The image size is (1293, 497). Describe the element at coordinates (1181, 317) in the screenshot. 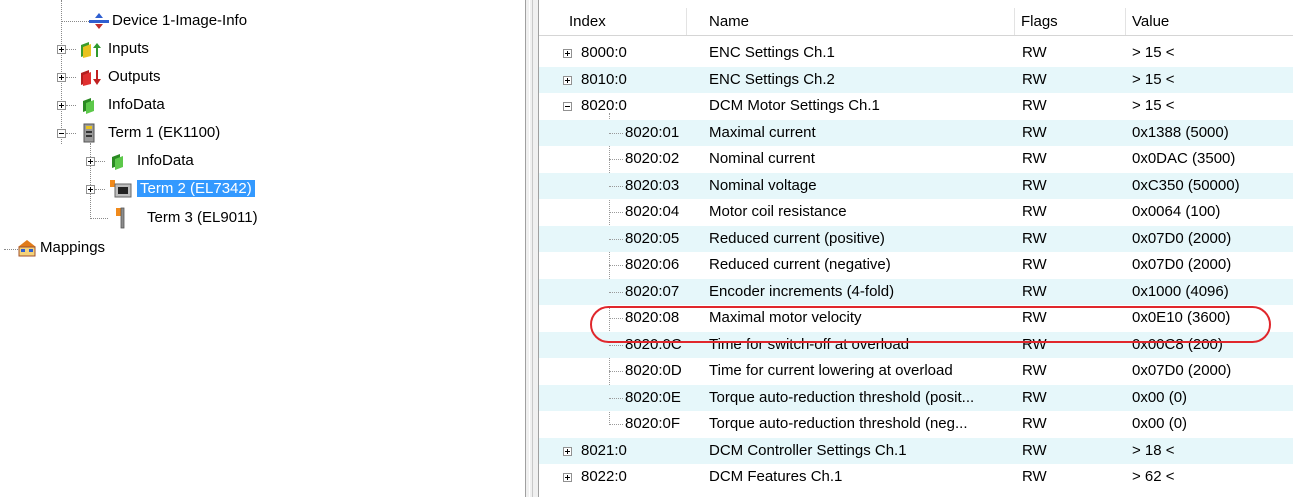

I see `cell-value: 0x0E10 (3600)` at that location.